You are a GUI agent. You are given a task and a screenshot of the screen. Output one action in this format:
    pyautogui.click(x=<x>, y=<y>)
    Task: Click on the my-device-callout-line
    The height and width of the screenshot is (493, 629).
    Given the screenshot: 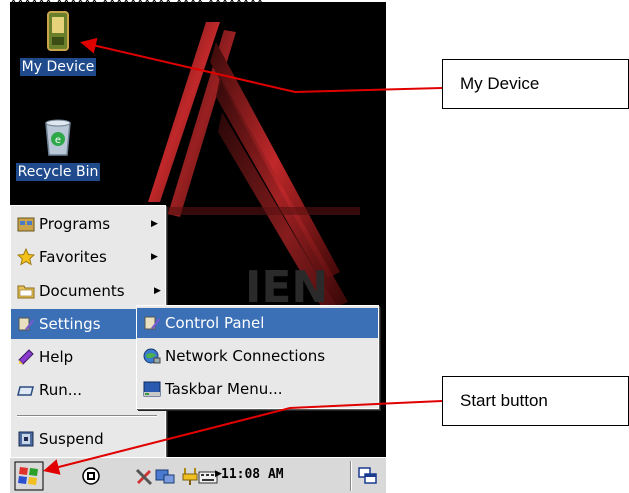 What is the action you would take?
    pyautogui.click(x=261, y=65)
    